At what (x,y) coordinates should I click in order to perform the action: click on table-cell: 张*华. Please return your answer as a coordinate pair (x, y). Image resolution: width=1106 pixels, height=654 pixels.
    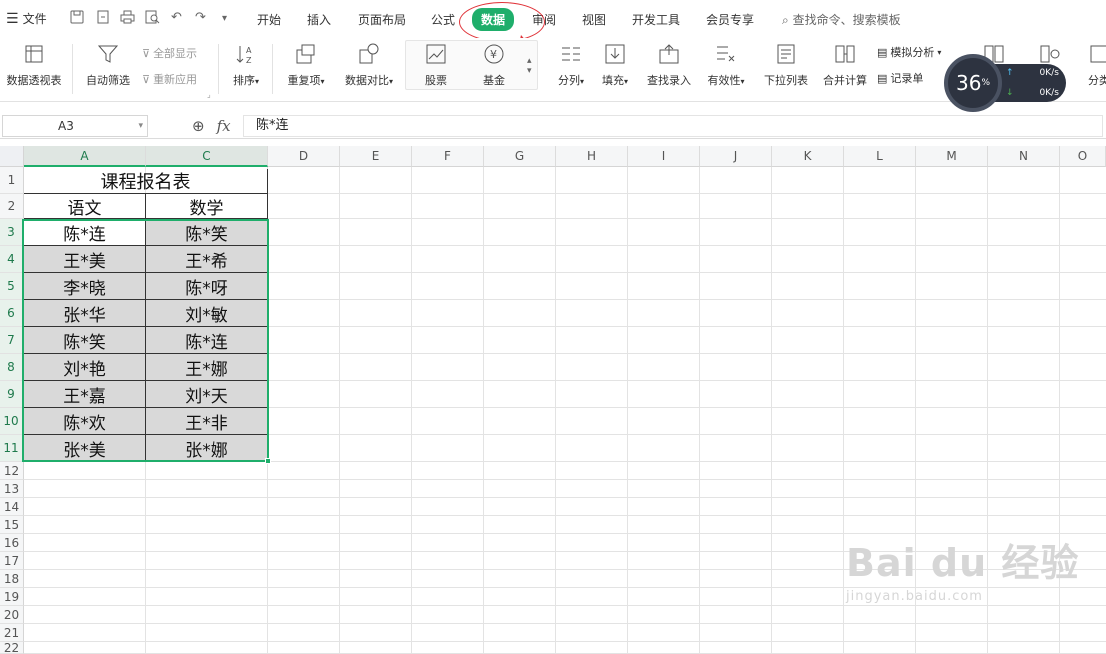
    Looking at the image, I should click on (85, 313).